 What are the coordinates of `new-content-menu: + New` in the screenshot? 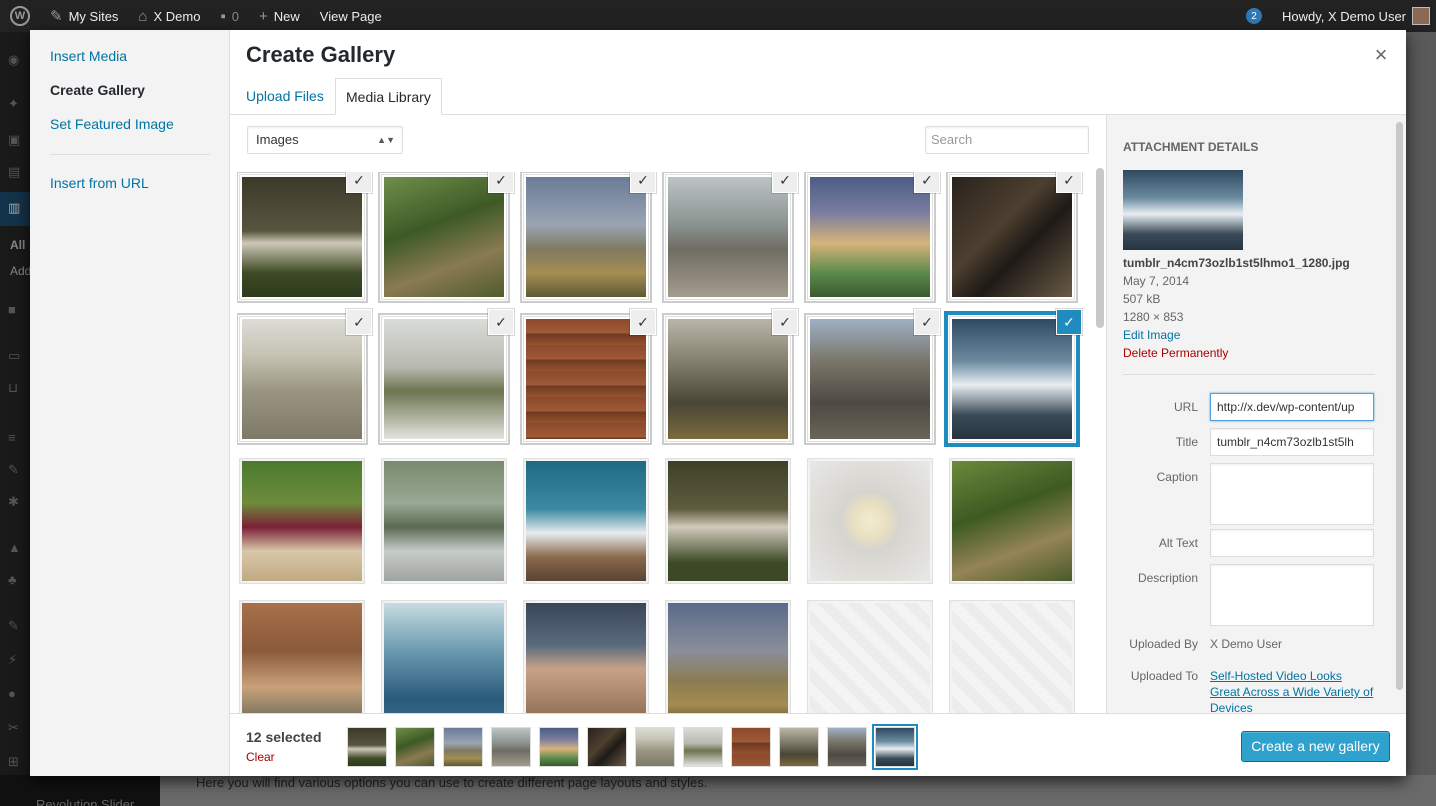 It's located at (279, 16).